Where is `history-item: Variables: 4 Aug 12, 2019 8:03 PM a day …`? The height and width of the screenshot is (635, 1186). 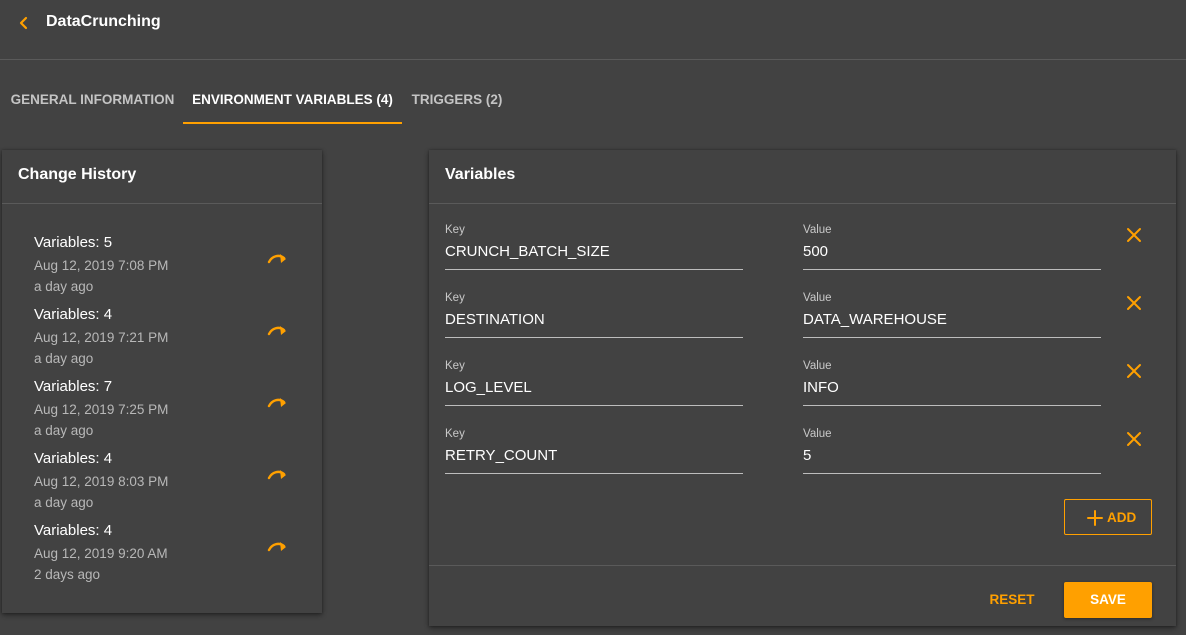
history-item: Variables: 4 Aug 12, 2019 8:03 PM a day … is located at coordinates (169, 486).